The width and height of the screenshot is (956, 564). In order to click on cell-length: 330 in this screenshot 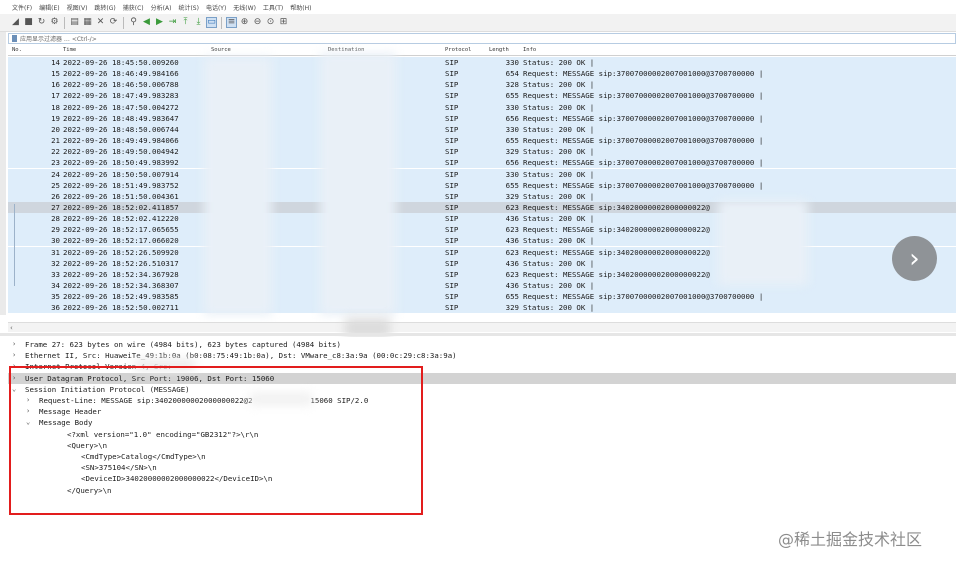, I will do `click(512, 129)`.